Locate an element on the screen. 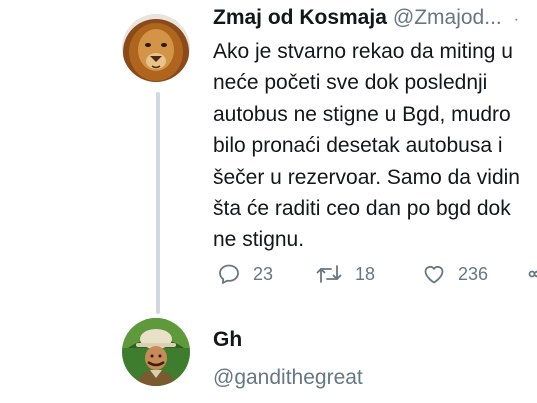 The width and height of the screenshot is (537, 403). thread-line is located at coordinates (158, 203).